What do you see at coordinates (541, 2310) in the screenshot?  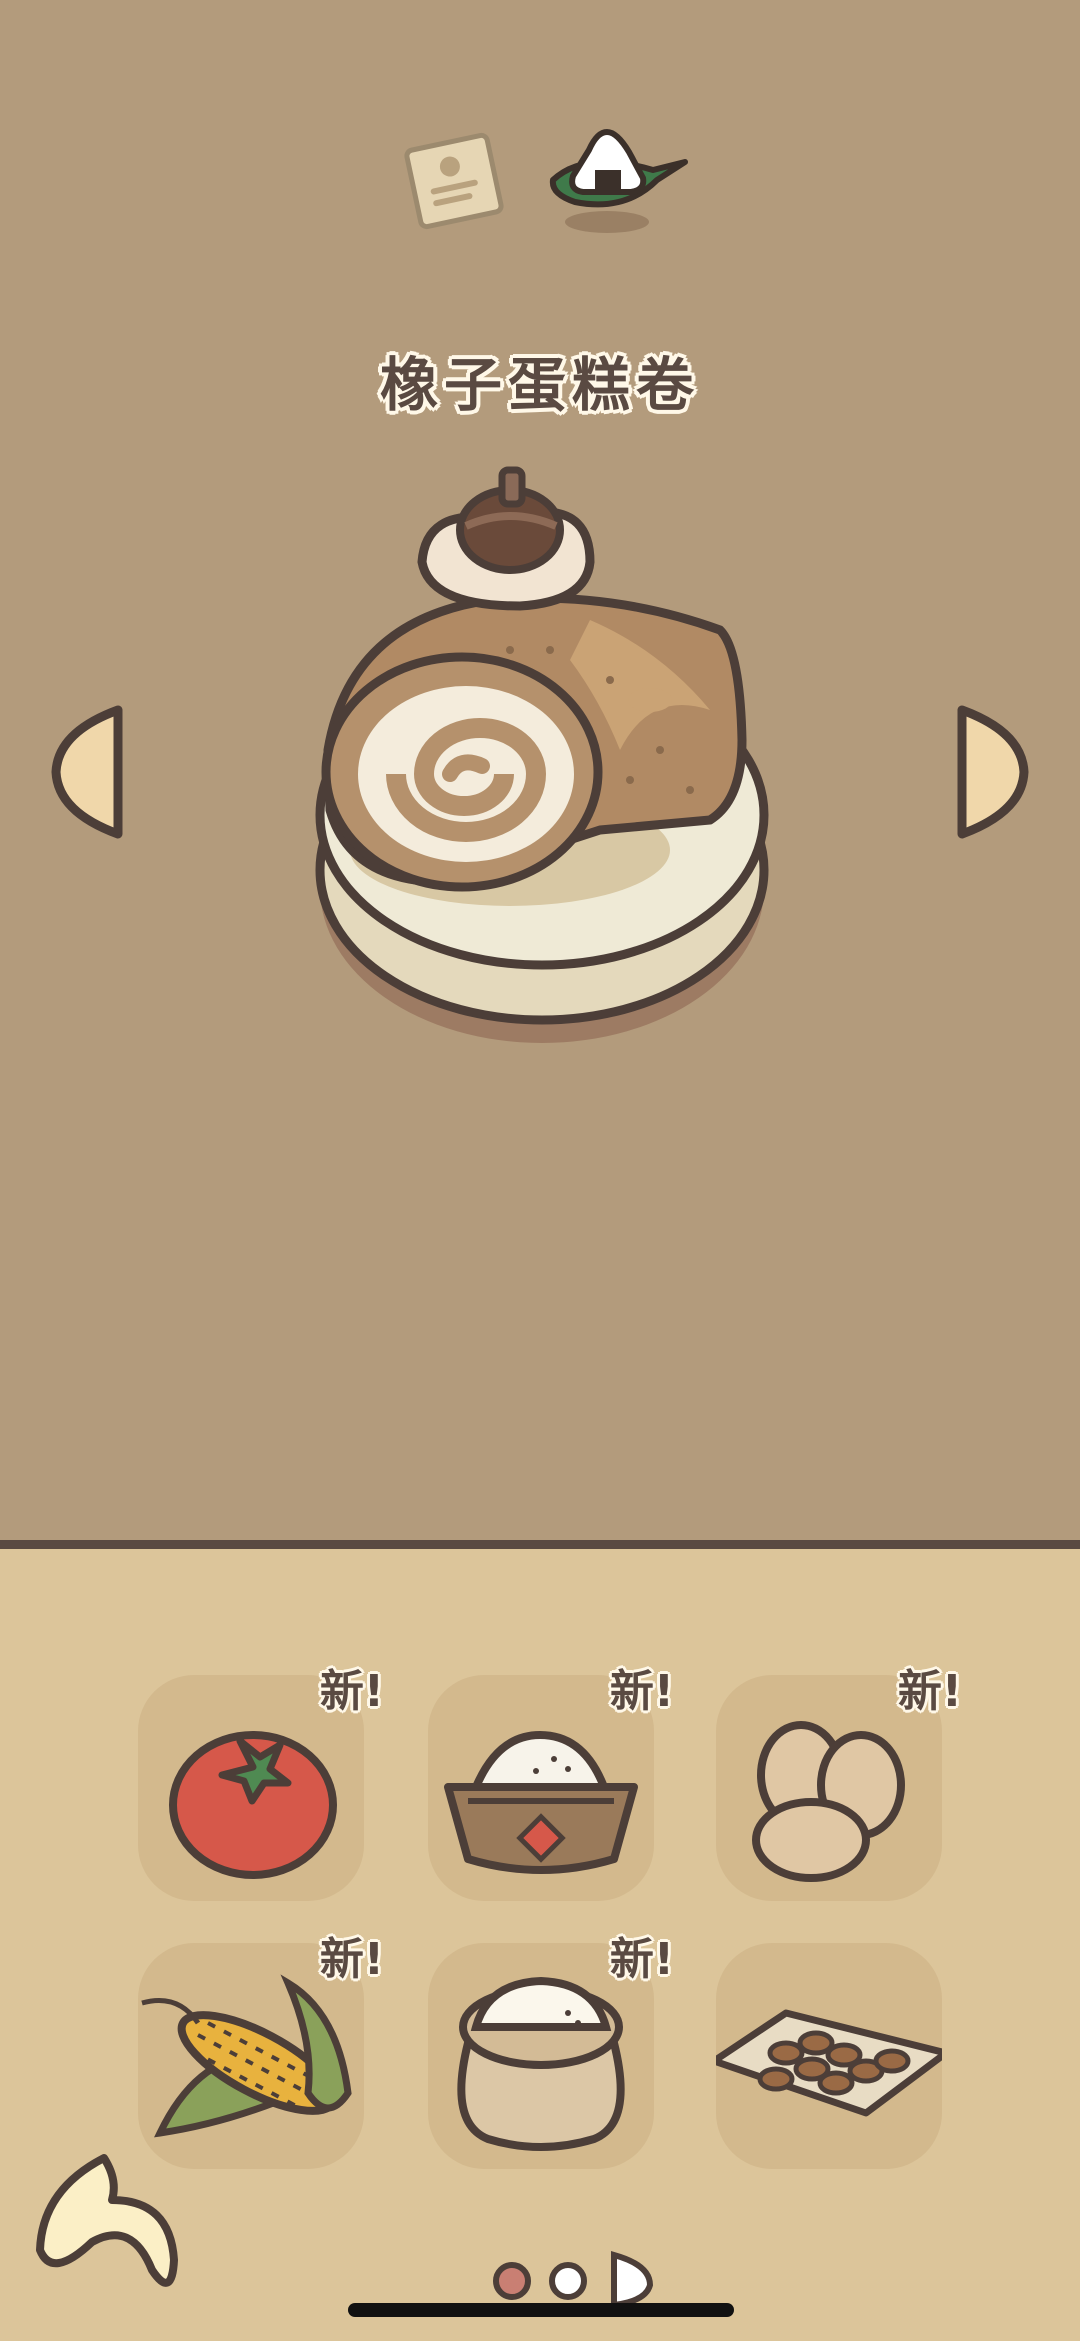 I see `home-indicator` at bounding box center [541, 2310].